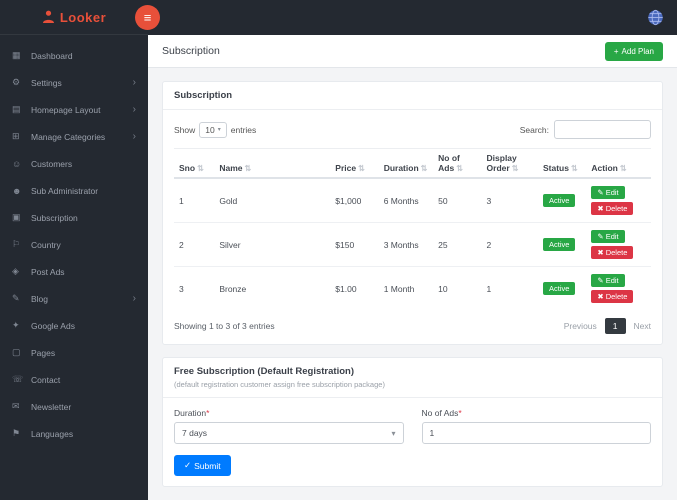 This screenshot has height=500, width=677. What do you see at coordinates (74, 271) in the screenshot?
I see `sidebar-item-post-ads: ◈ Post Ads` at bounding box center [74, 271].